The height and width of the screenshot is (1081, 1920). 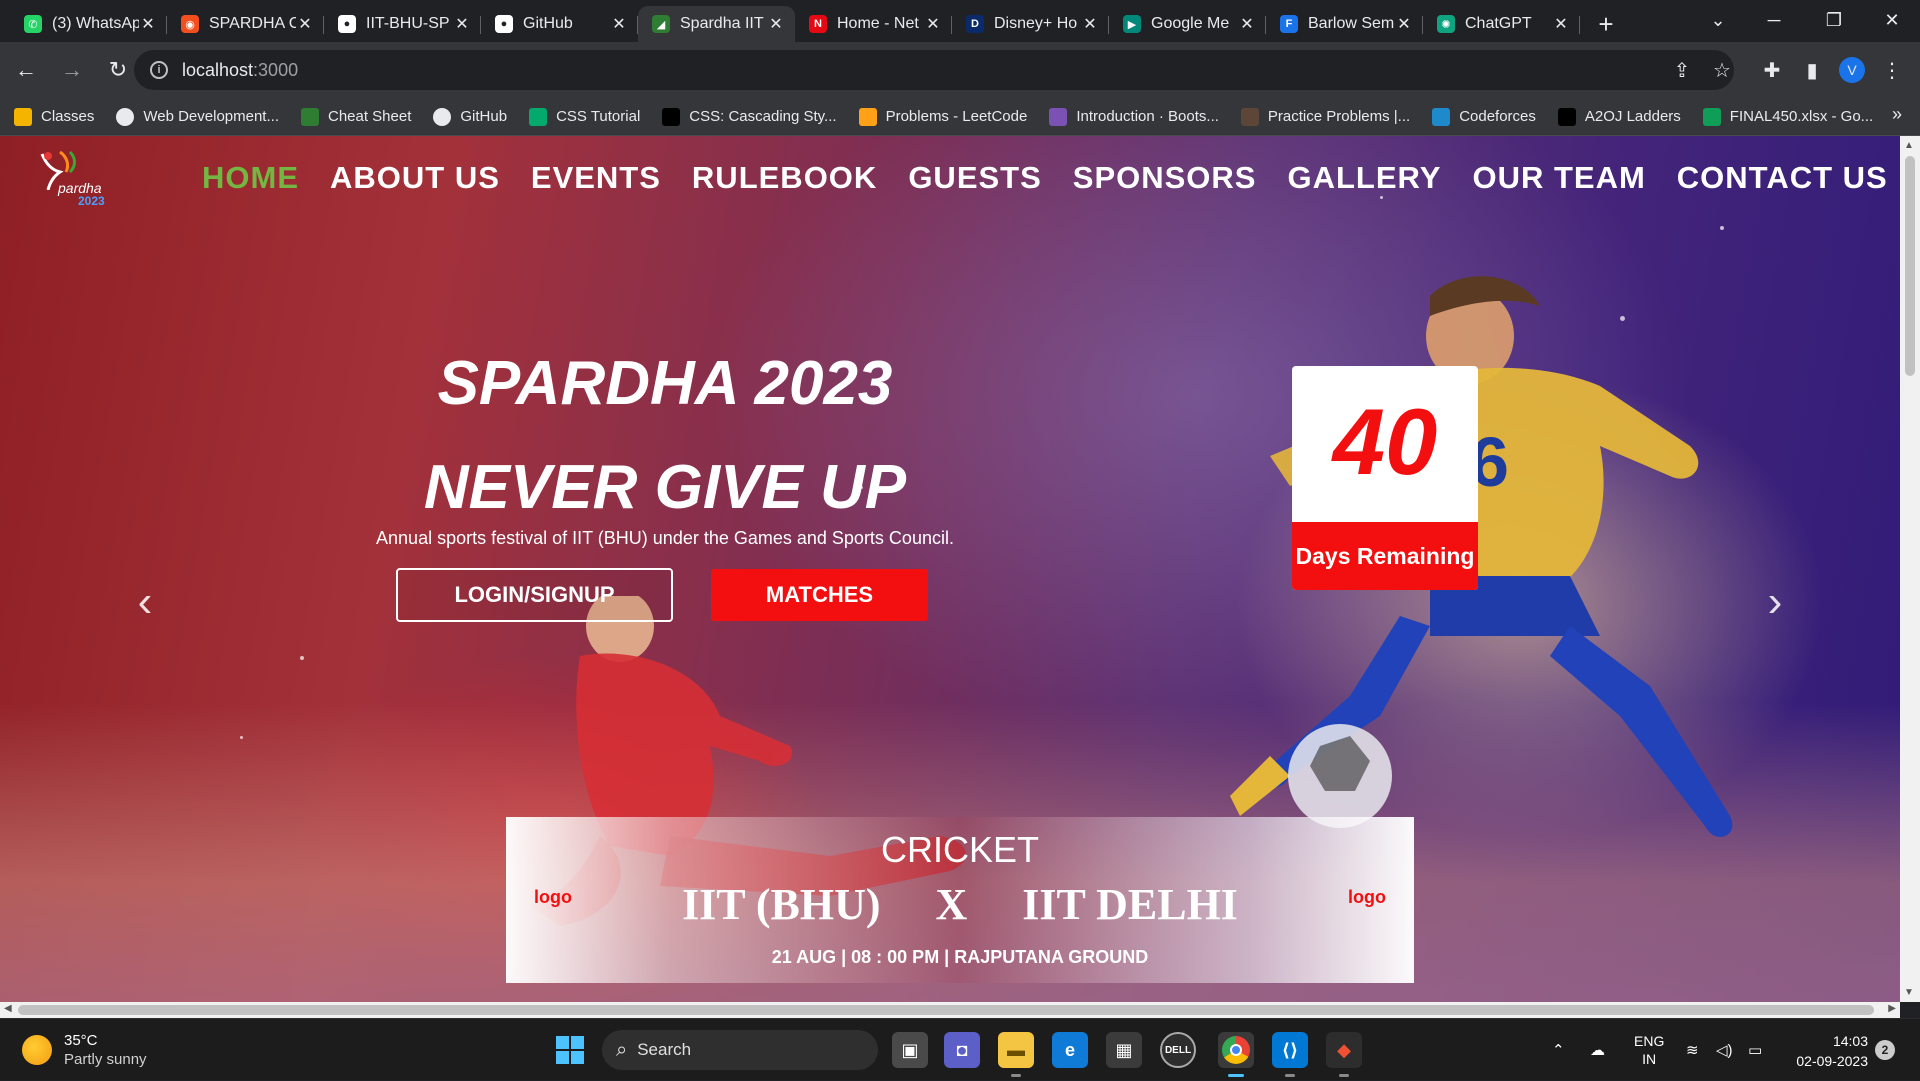 What do you see at coordinates (145, 602) in the screenshot?
I see `carousel-prev-icon: ‹` at bounding box center [145, 602].